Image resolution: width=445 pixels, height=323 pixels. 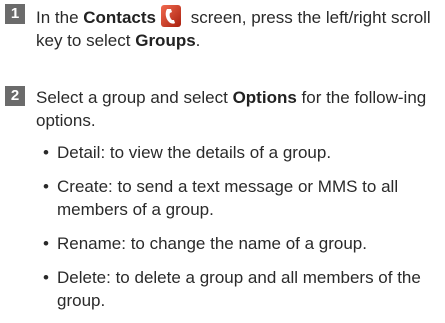 I want to click on step-1-text-before: In the, so click(x=60, y=17).